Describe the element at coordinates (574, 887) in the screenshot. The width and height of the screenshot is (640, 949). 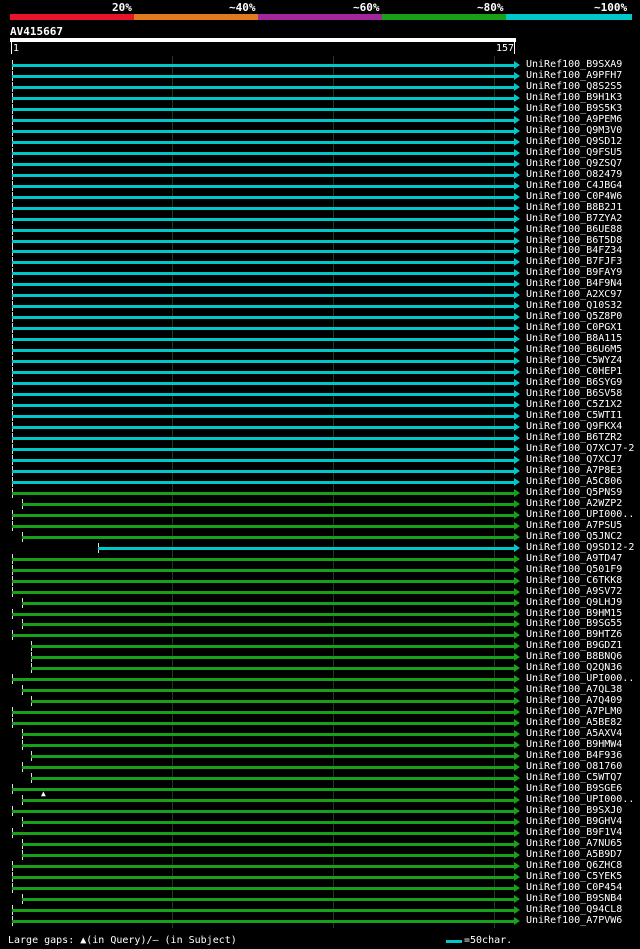
I see `hit-label: UniRef100_C0P454` at that location.